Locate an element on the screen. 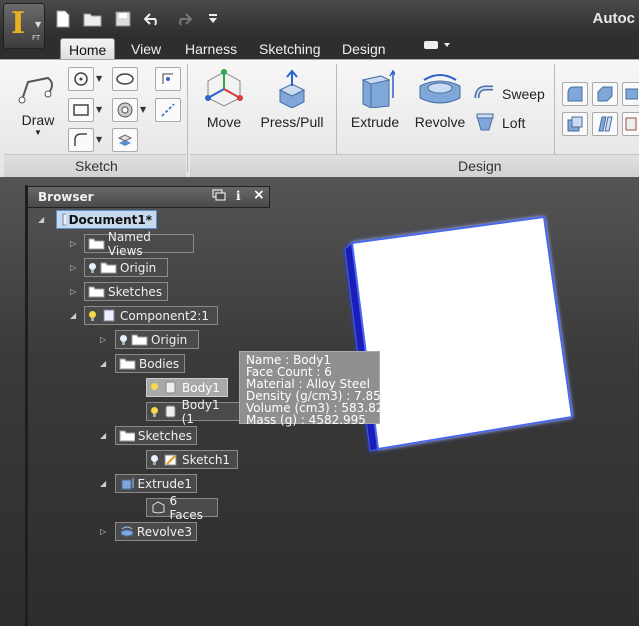 This screenshot has height=626, width=639. tree-node-revolve3: Revolve3 is located at coordinates (156, 531).